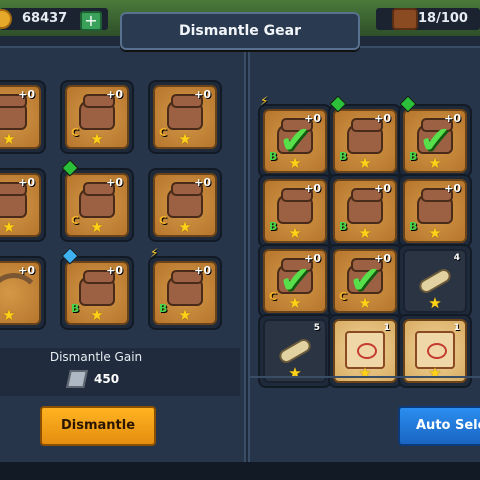 The image size is (480, 480). I want to click on scroll-tube-icon, so click(295, 351).